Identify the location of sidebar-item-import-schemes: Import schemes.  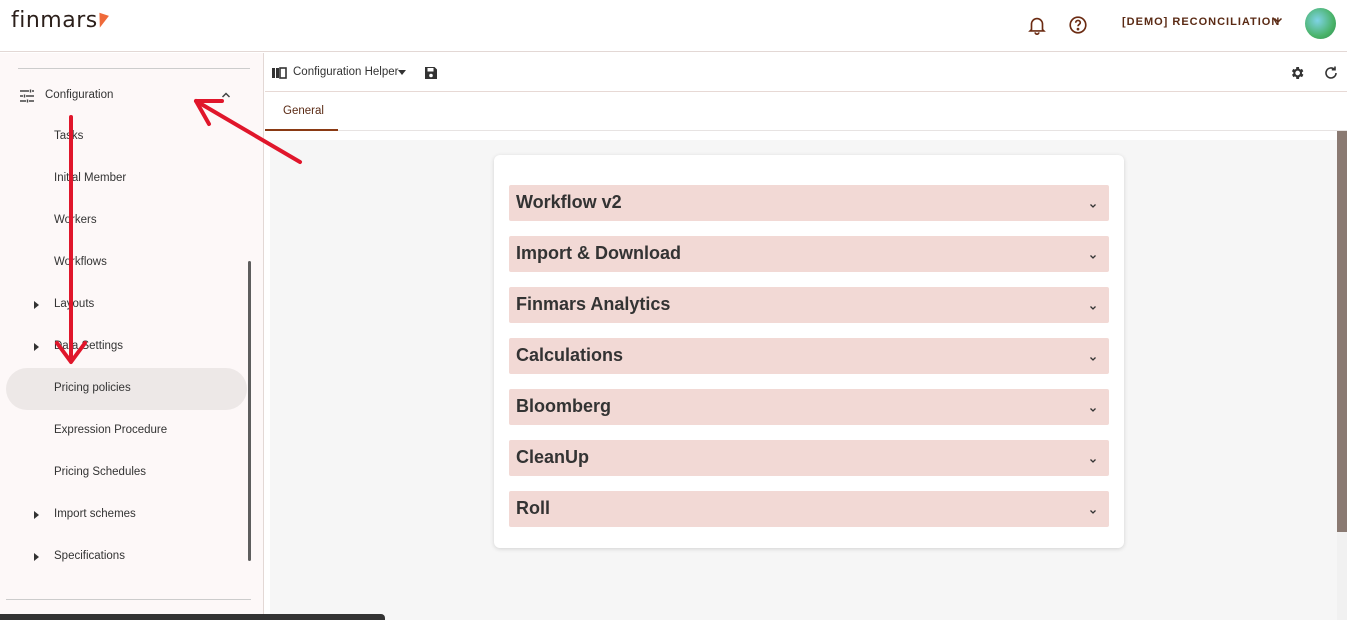
(126, 515).